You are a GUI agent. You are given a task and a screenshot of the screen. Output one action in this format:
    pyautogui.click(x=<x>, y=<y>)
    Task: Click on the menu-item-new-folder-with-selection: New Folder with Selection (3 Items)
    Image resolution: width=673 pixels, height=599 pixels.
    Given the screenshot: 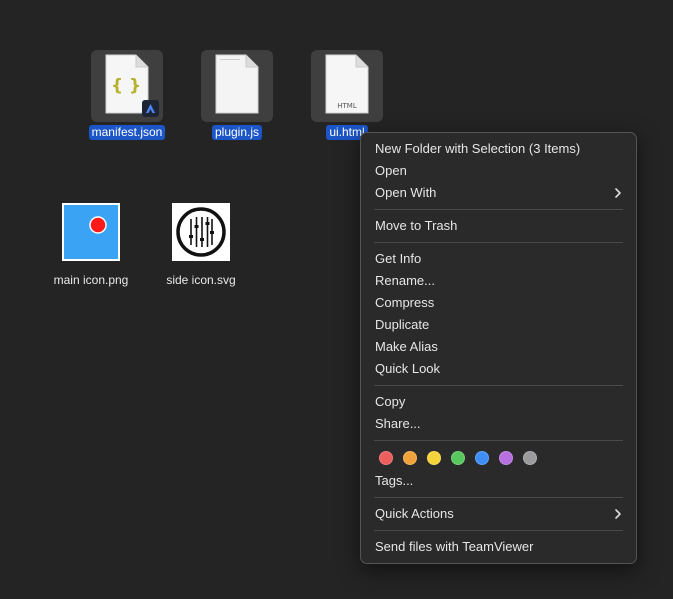 What is the action you would take?
    pyautogui.click(x=498, y=149)
    